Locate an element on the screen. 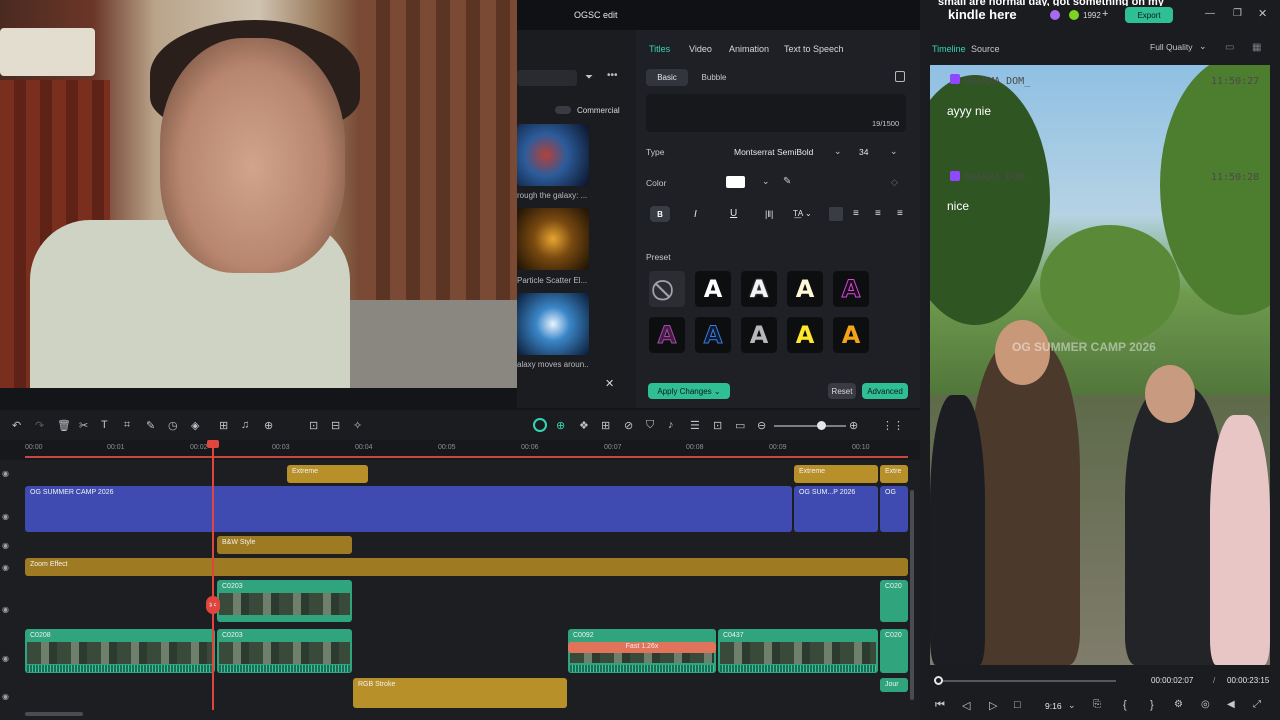  layout-icon: ▦ is located at coordinates (1256, 47).